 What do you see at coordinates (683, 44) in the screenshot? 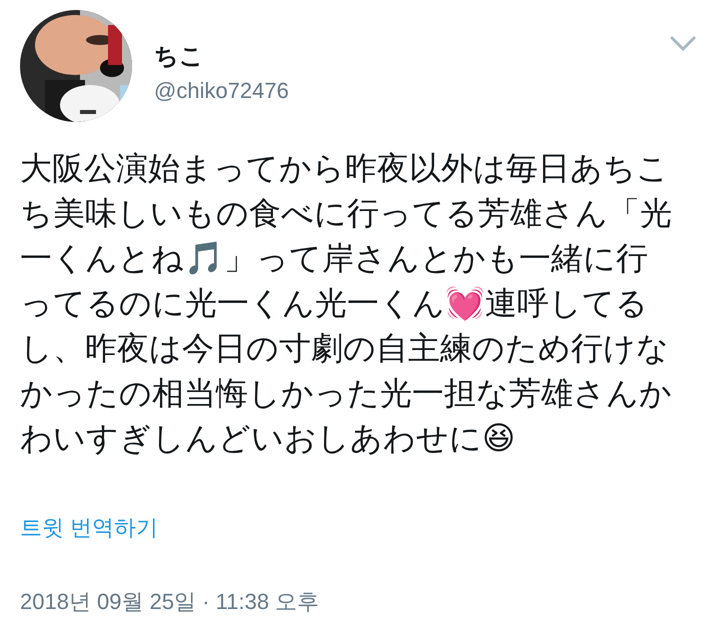
I see `chevron-down-icon` at bounding box center [683, 44].